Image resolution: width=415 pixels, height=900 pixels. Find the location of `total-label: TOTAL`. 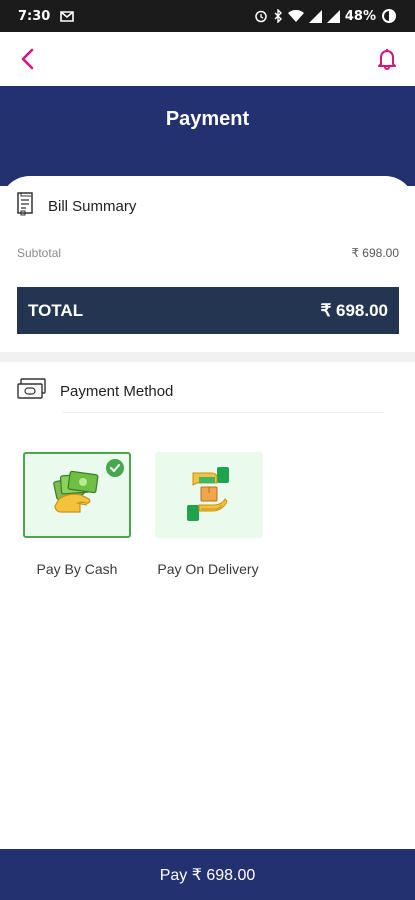

total-label: TOTAL is located at coordinates (56, 310).